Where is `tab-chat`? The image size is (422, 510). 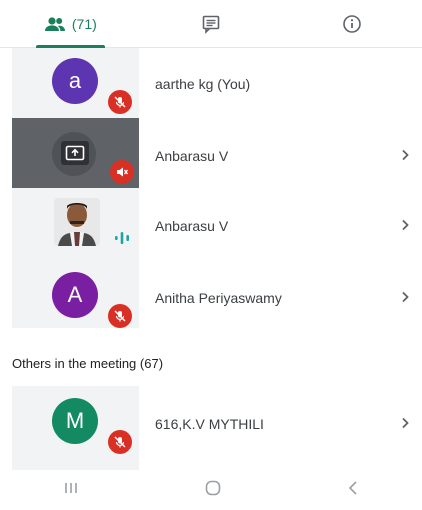 tab-chat is located at coordinates (211, 23).